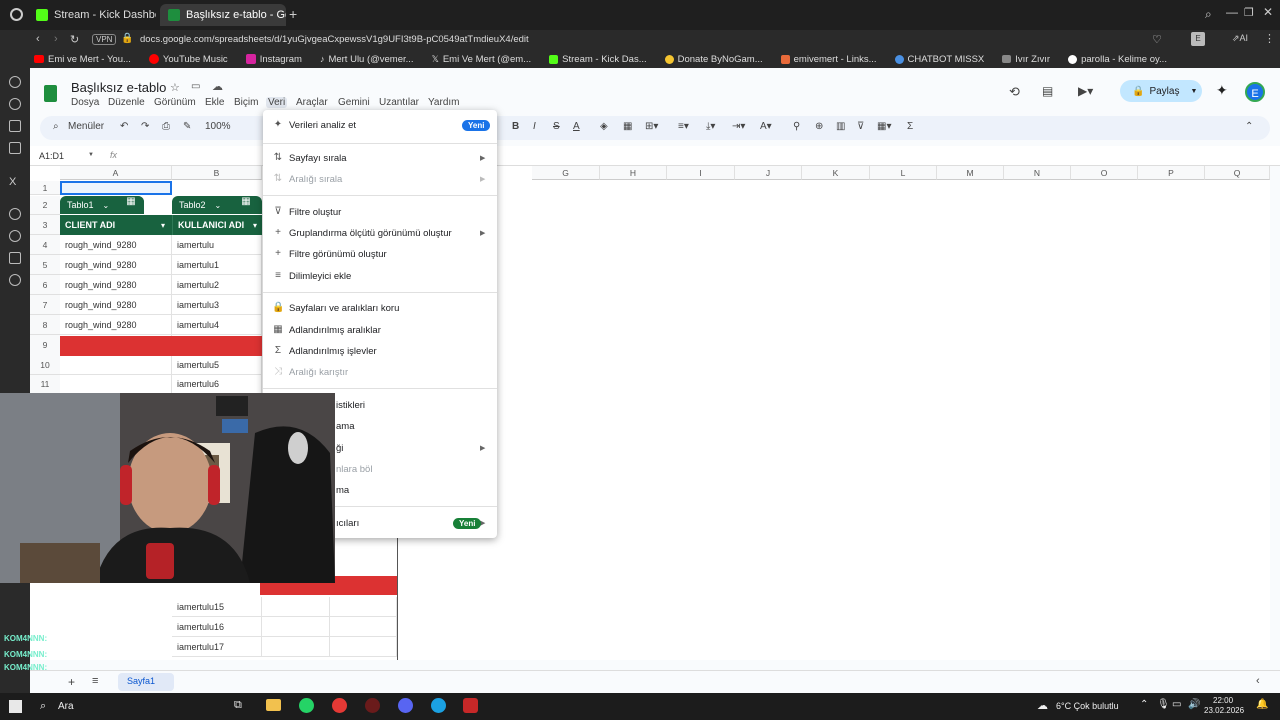 The image size is (1280, 720). Describe the element at coordinates (45, 245) in the screenshot. I see `row-header: 4` at that location.